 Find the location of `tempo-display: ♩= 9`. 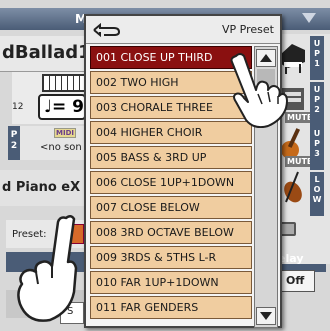

tempo-display: ♩= 9 is located at coordinates (62, 107).